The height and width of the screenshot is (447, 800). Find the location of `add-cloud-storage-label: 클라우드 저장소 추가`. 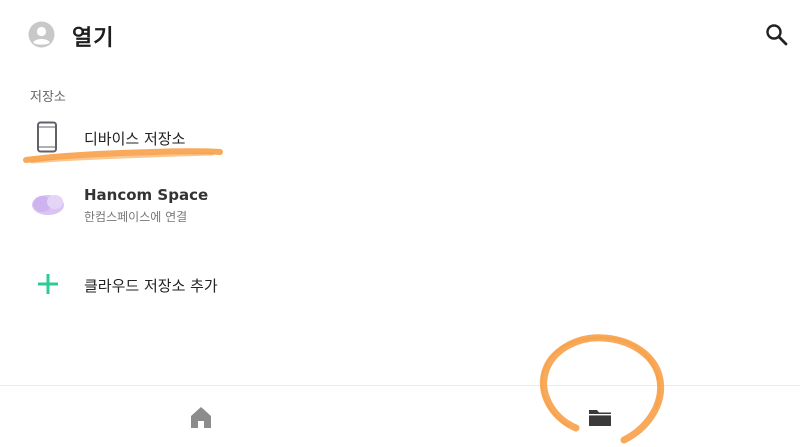

add-cloud-storage-label: 클라우드 저장소 추가 is located at coordinates (151, 286).